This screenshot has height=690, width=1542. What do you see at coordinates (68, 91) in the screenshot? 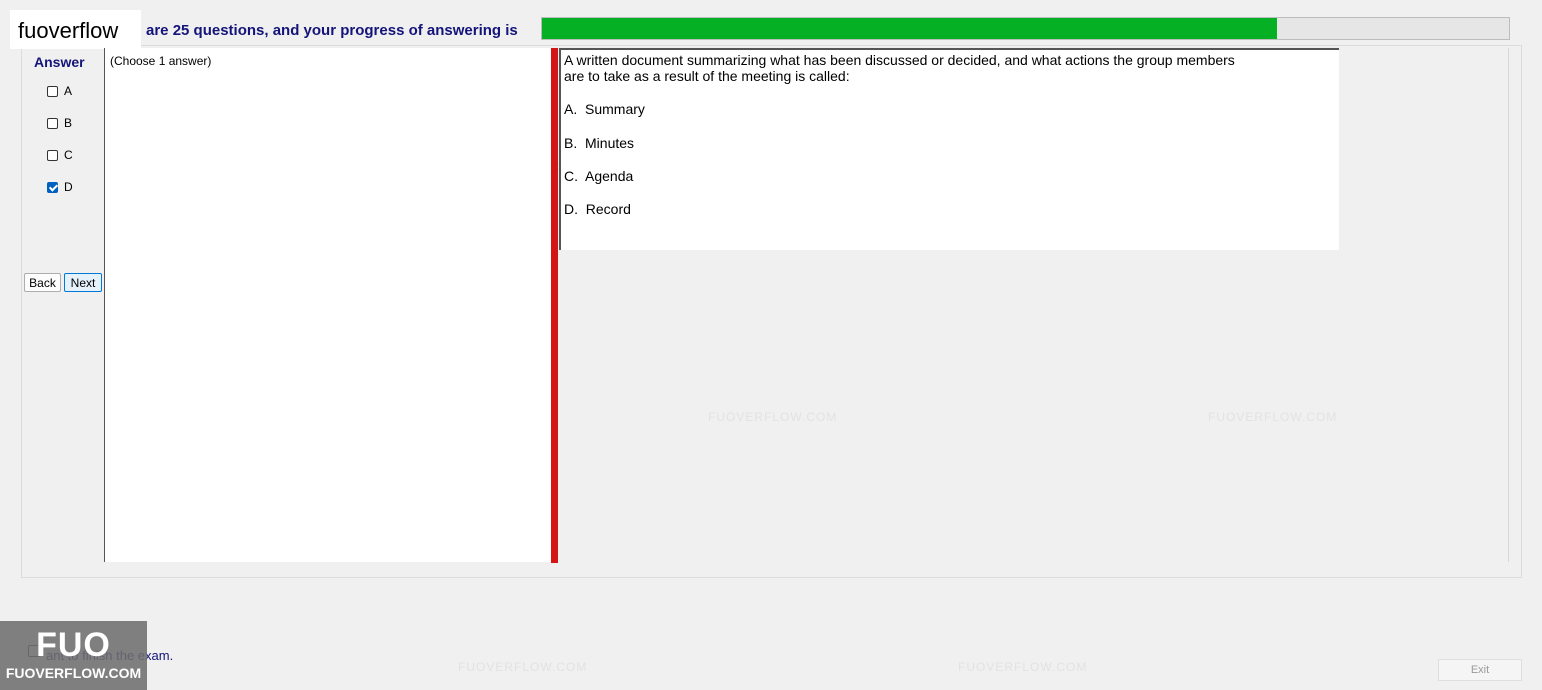
I see `answer-option-label: A` at bounding box center [68, 91].